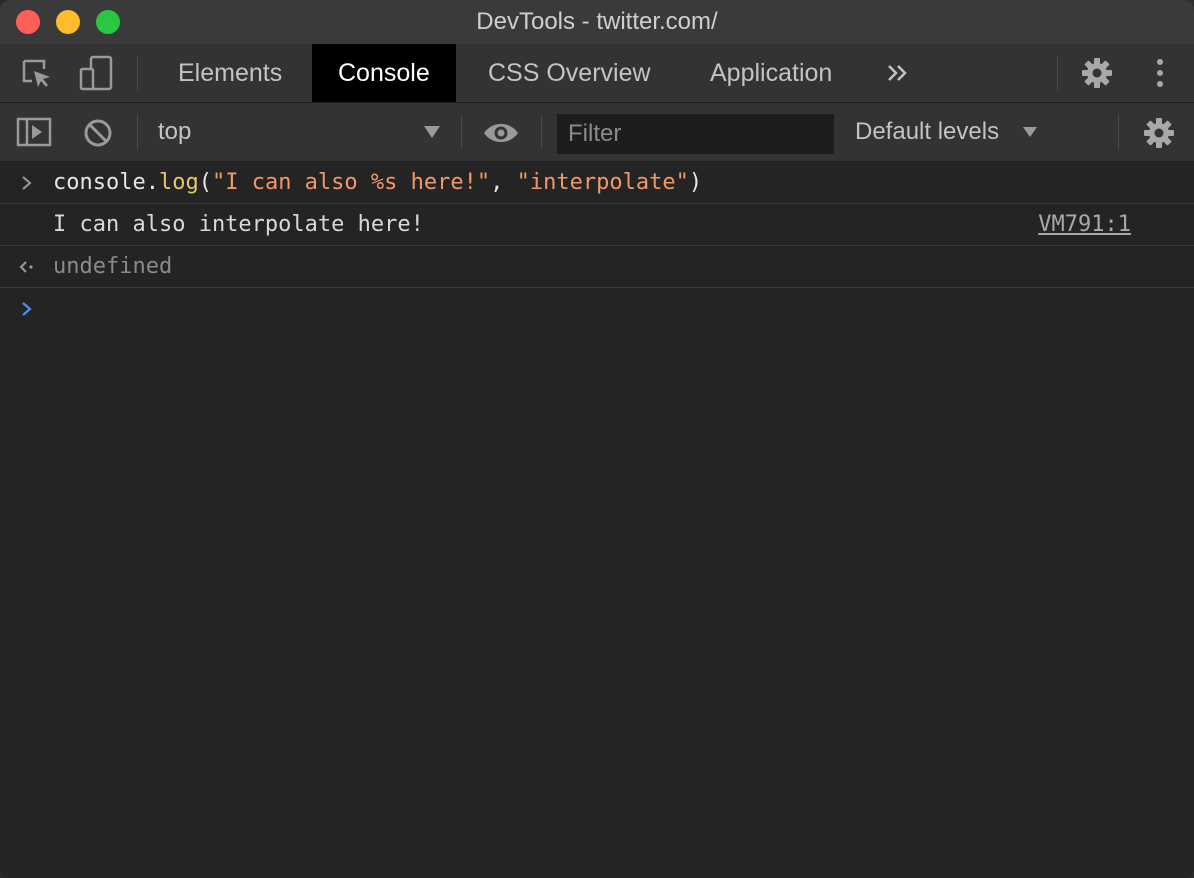  I want to click on inspect-element-icon, so click(36, 73).